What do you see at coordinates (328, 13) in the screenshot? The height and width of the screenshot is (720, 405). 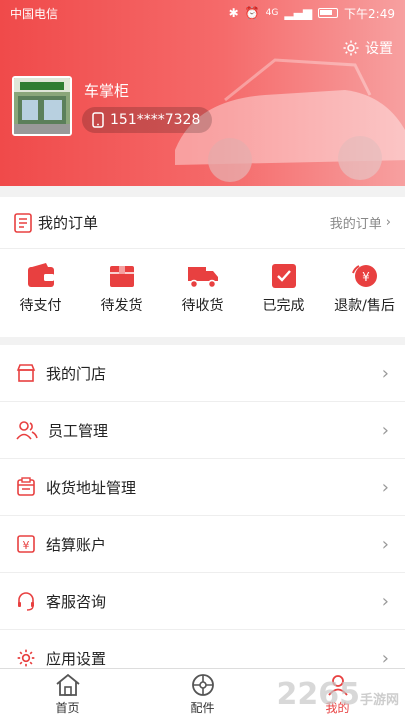 I see `battery-icon` at bounding box center [328, 13].